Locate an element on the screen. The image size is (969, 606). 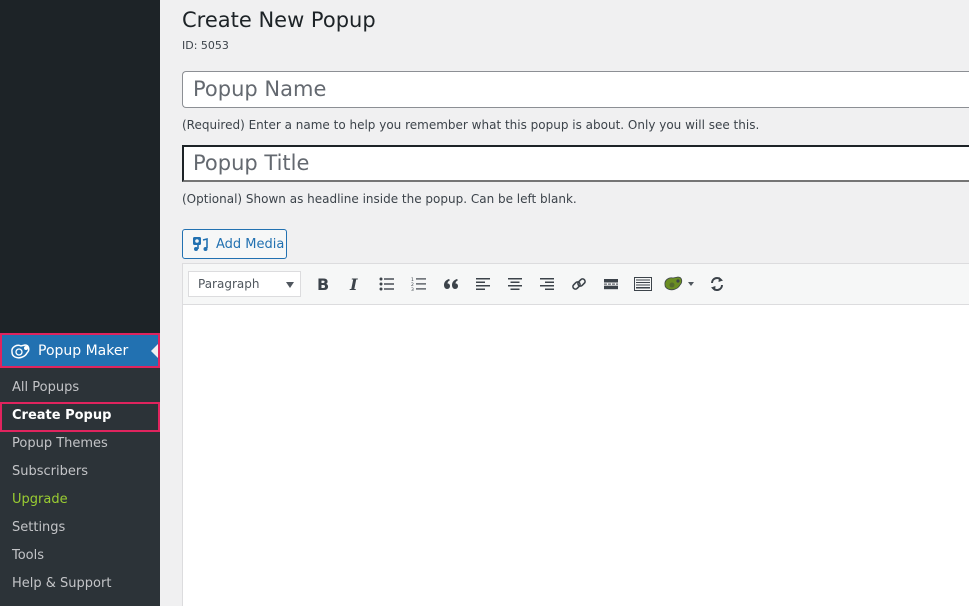
popup-title-input: Popup Title is located at coordinates (575, 163).